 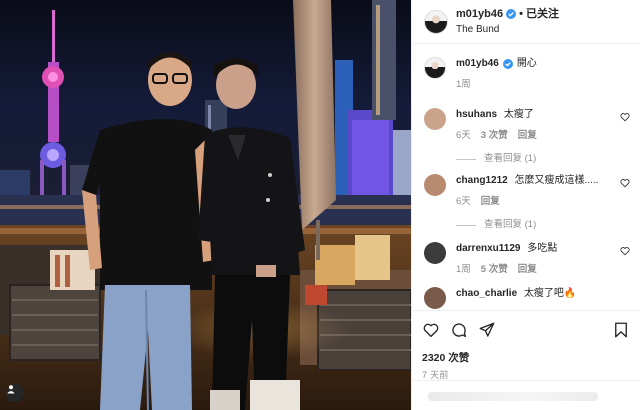 I want to click on caption-row: m01yb46 開心 1周, so click(x=527, y=74).